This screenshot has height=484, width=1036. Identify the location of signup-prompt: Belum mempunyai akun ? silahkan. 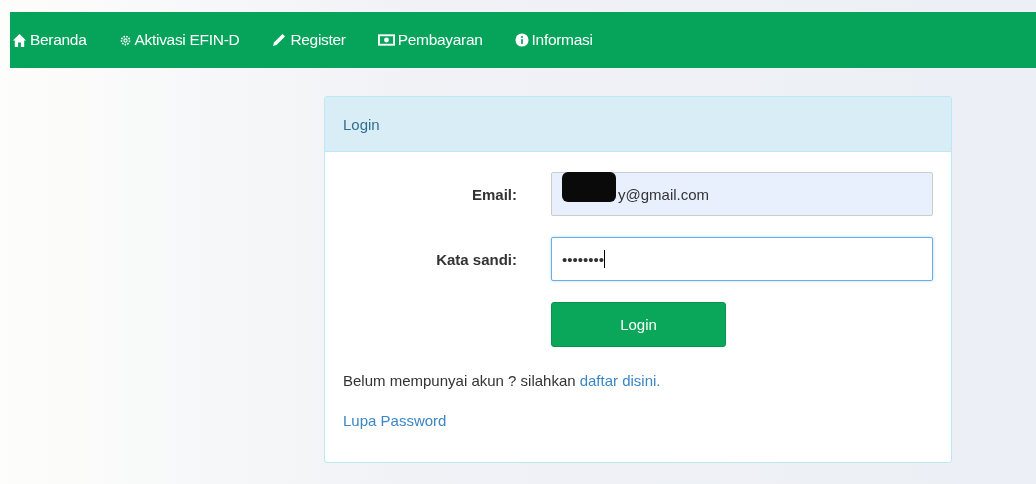
(459, 380).